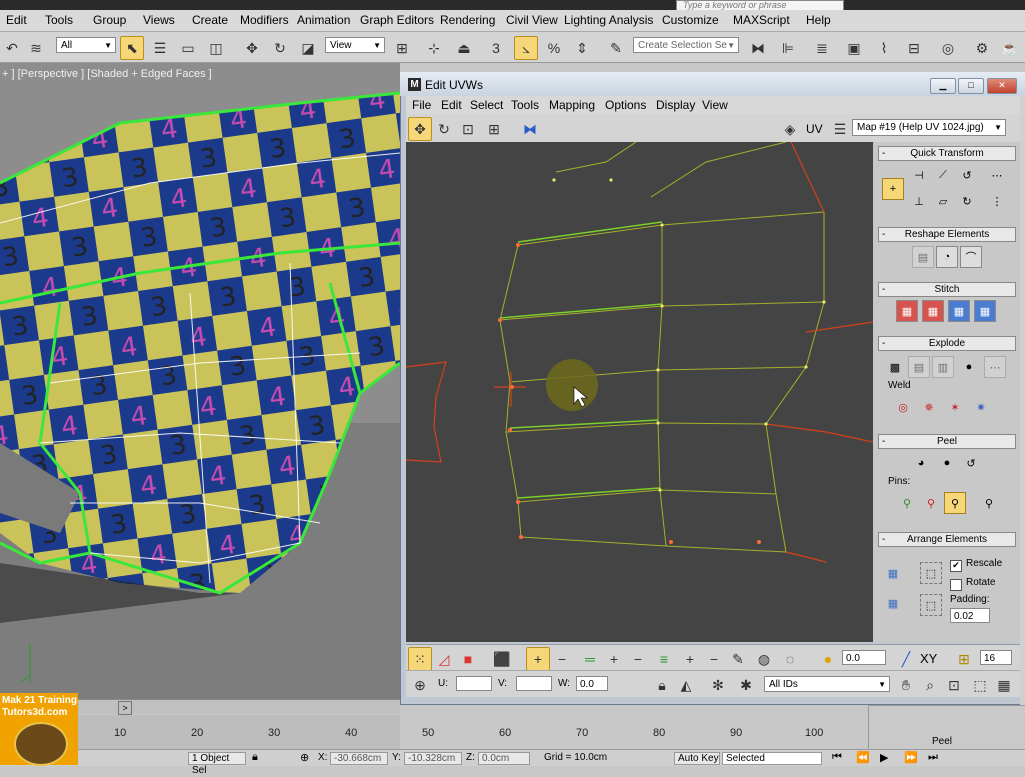 This screenshot has height=777, width=1025. I want to click on spinner-snap-icon: ⇕, so click(582, 48).